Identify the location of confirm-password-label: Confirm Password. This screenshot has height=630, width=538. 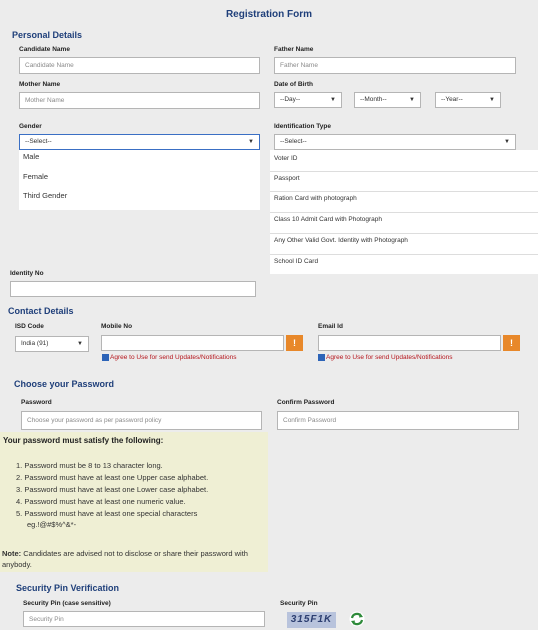
(306, 402).